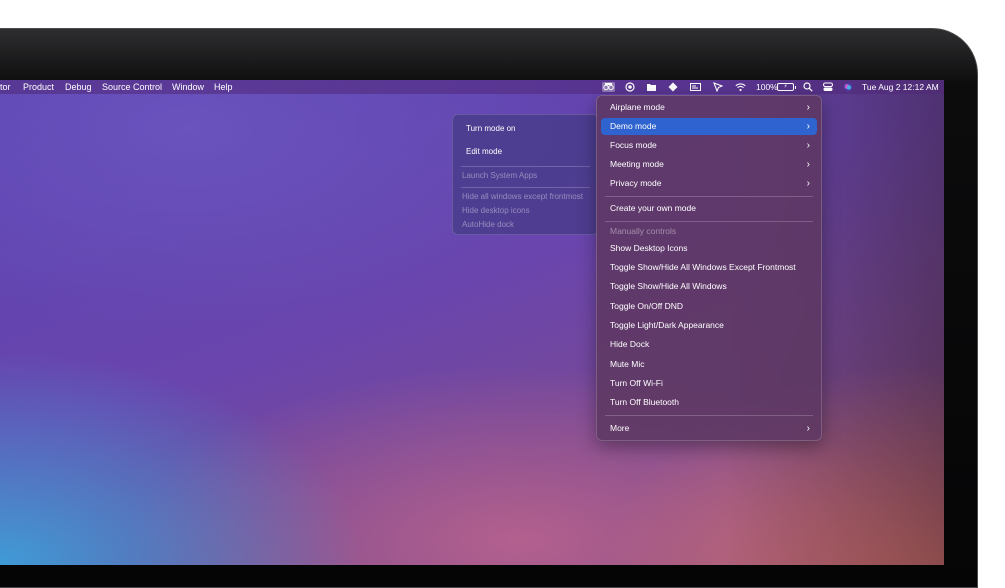 The width and height of the screenshot is (1005, 588). Describe the element at coordinates (709, 208) in the screenshot. I see `menu-item-create-your-own-mode: Create your own mode` at that location.